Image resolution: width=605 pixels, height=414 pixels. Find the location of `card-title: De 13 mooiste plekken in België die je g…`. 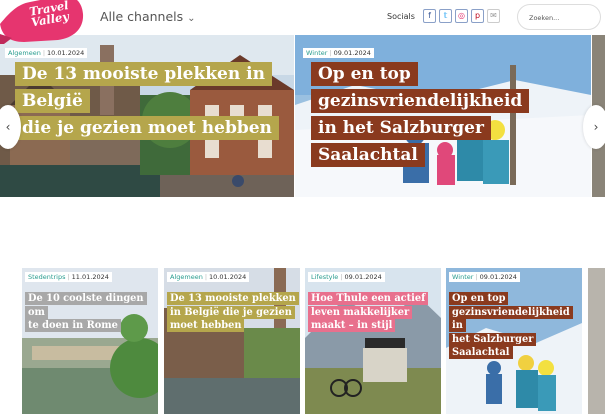

card-title: De 13 mooiste plekken in België die je g… is located at coordinates (233, 312).